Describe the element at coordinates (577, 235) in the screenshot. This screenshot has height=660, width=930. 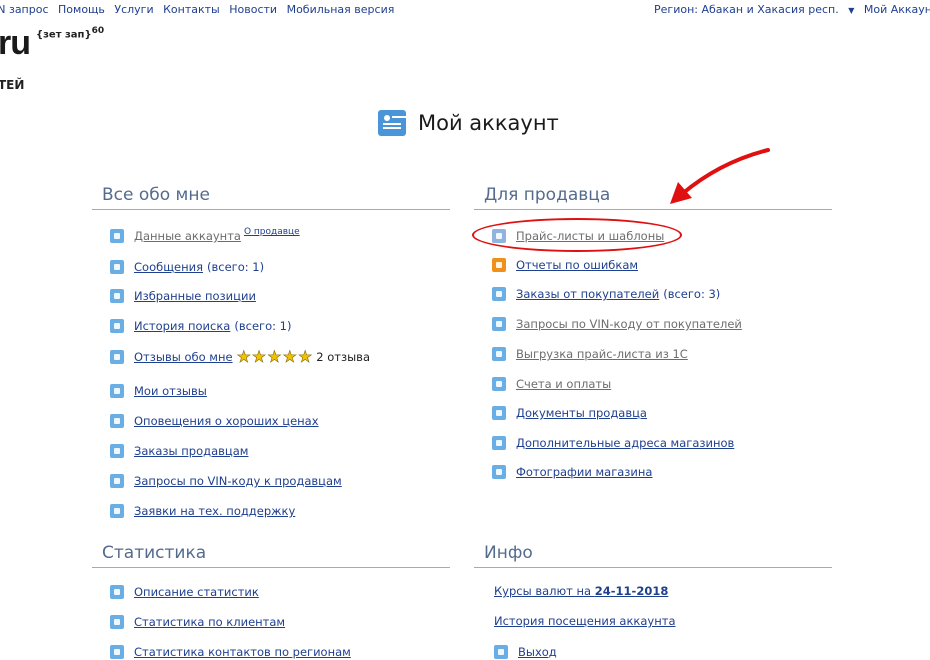
I see `annotation-ellipse` at that location.